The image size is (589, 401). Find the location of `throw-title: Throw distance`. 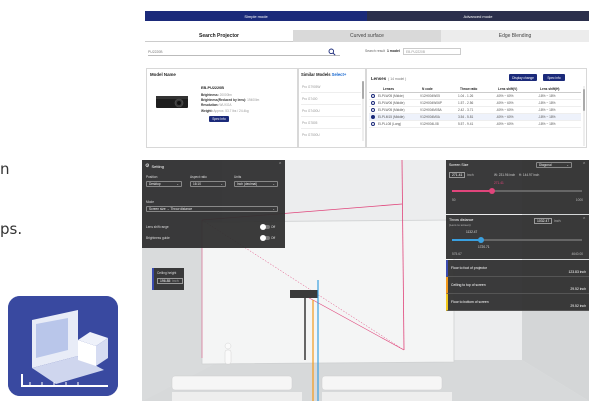

throw-title: Throw distance is located at coordinates (461, 220).